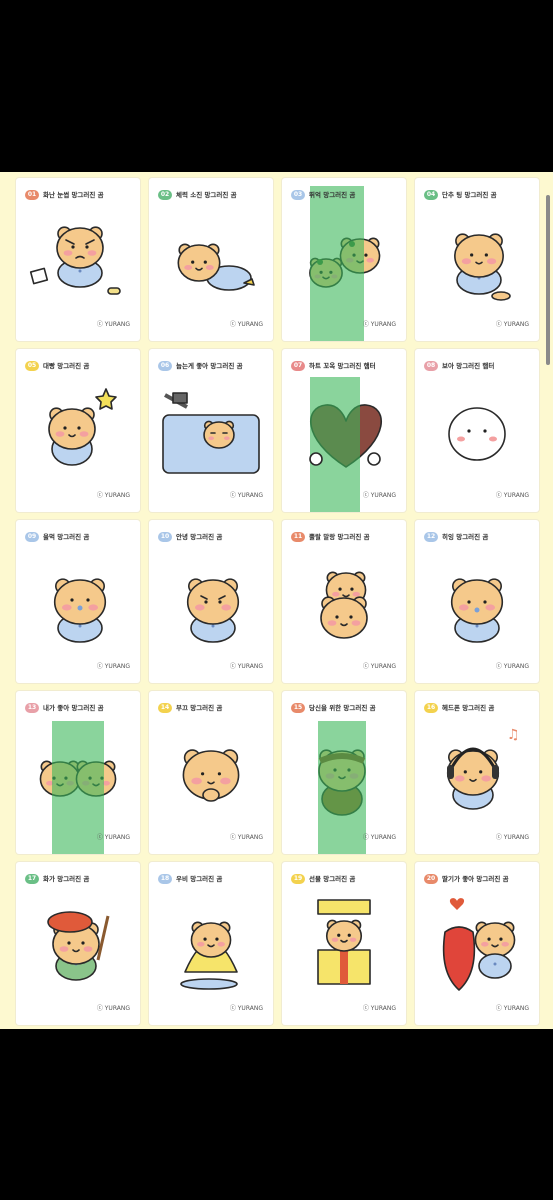 This screenshot has height=1200, width=553. I want to click on sticker-card: 17 화가 망그러진 곰 ⓒ YURANG, so click(78, 943).